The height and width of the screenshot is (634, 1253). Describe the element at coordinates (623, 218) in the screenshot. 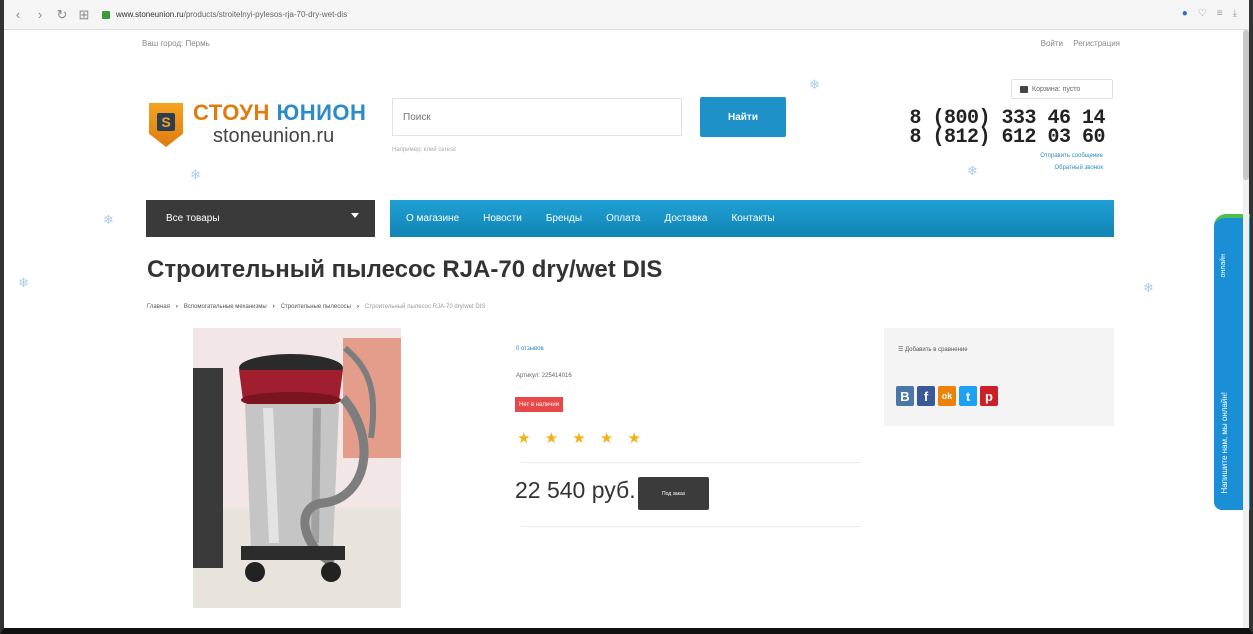

I see `nav-item-payment: Оплата` at that location.